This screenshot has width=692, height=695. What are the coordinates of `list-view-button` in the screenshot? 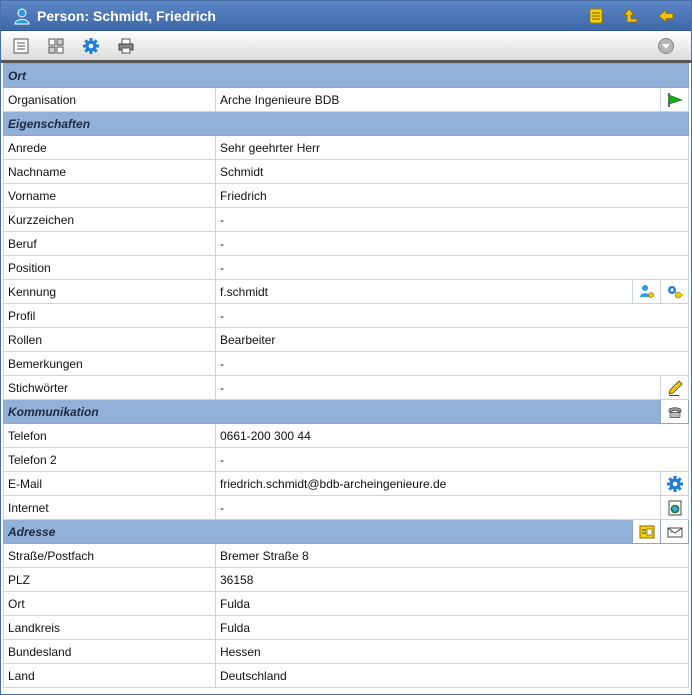 It's located at (21, 46).